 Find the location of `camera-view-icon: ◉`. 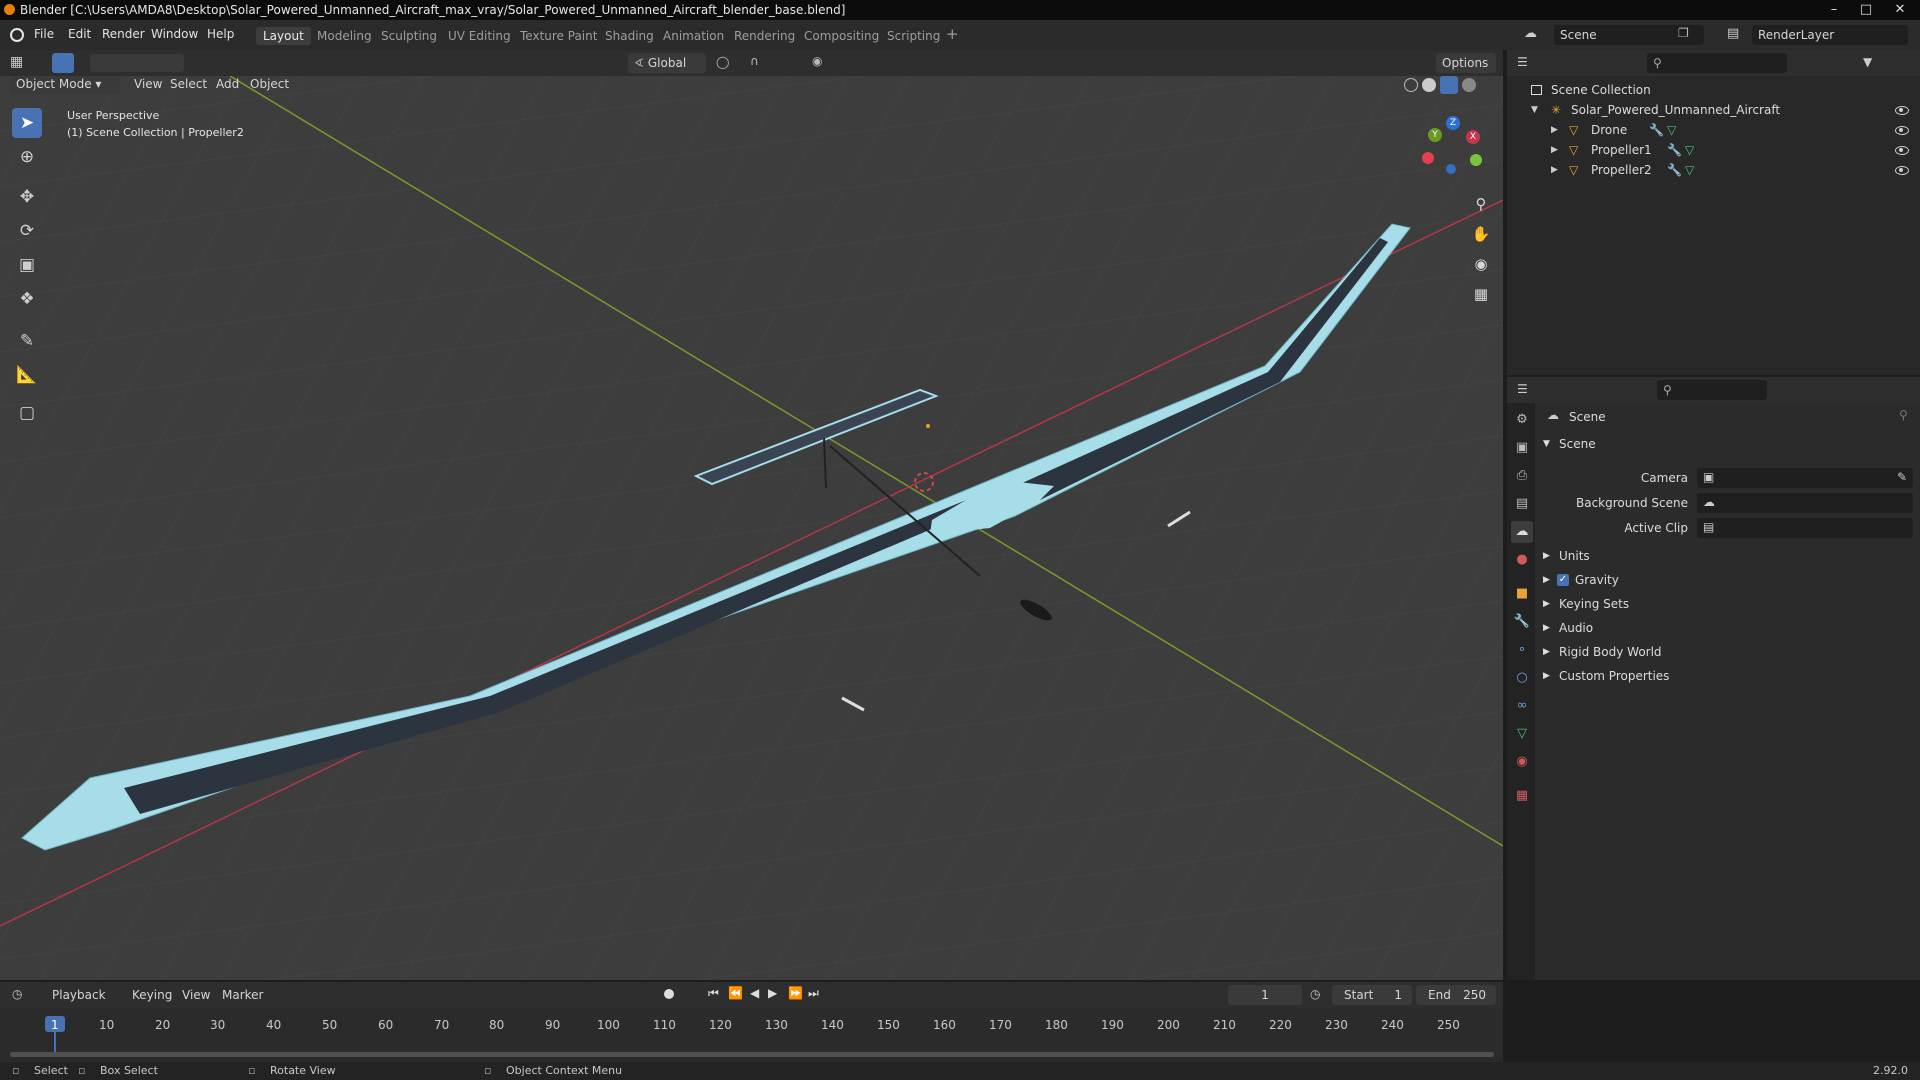

camera-view-icon: ◉ is located at coordinates (1481, 264).